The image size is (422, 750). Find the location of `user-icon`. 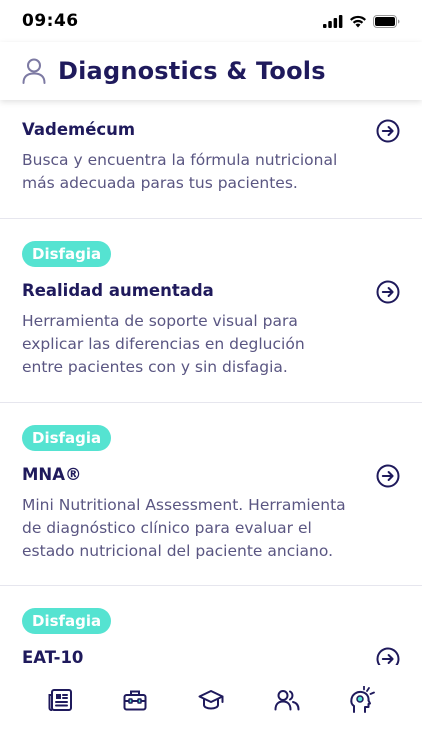

user-icon is located at coordinates (34, 71).